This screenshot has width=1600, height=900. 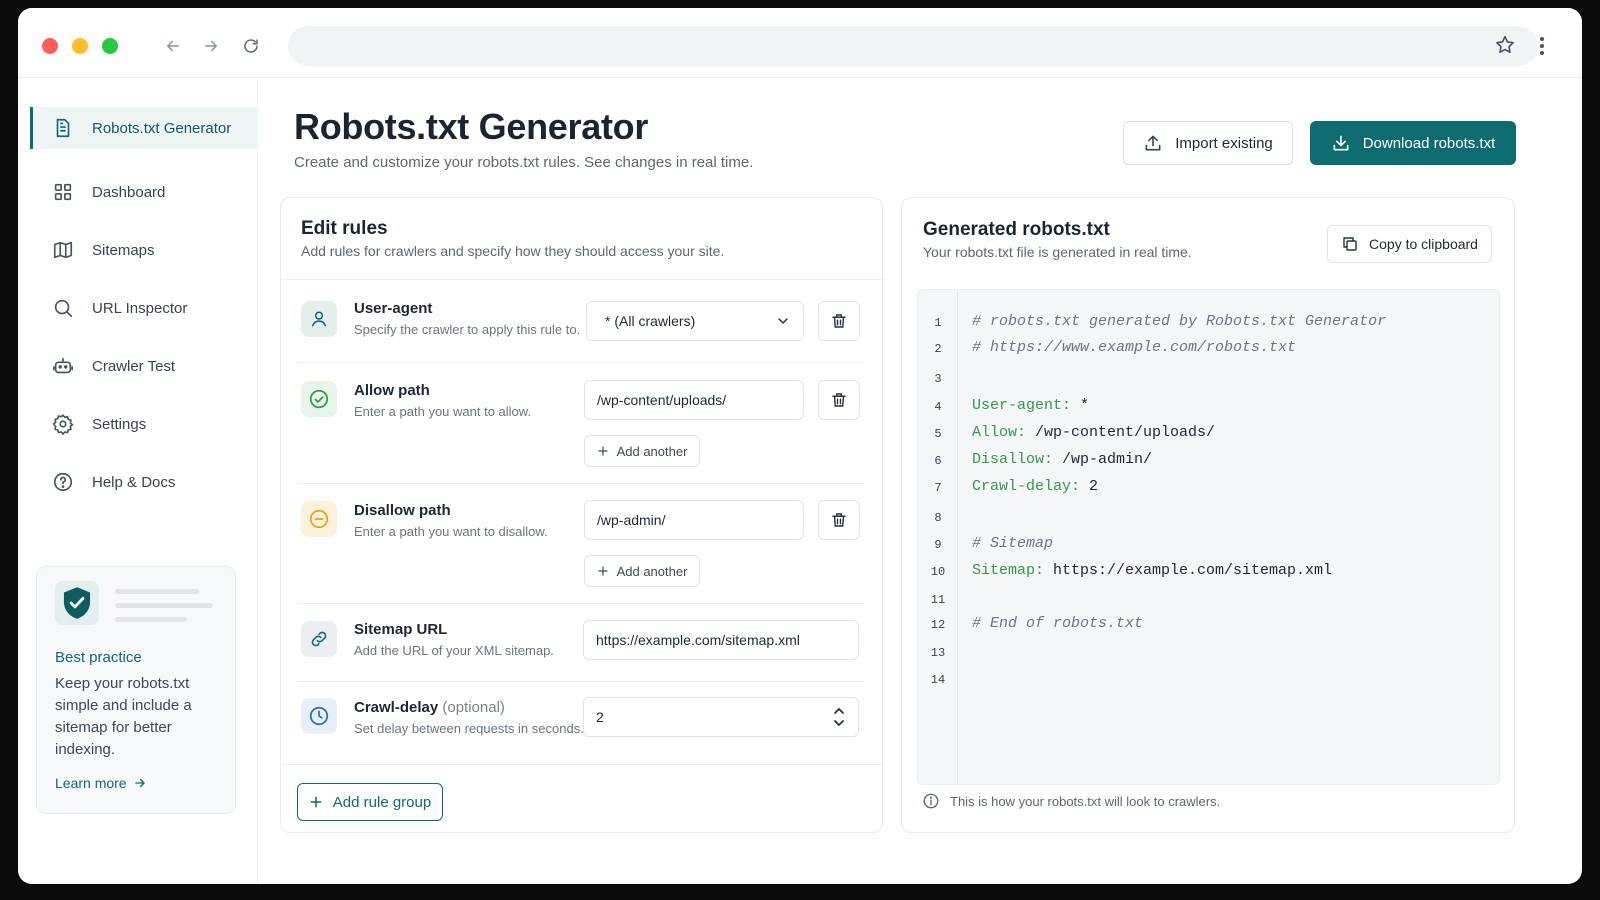 I want to click on code-line: Disallow: /wp-admin/, so click(x=1062, y=459).